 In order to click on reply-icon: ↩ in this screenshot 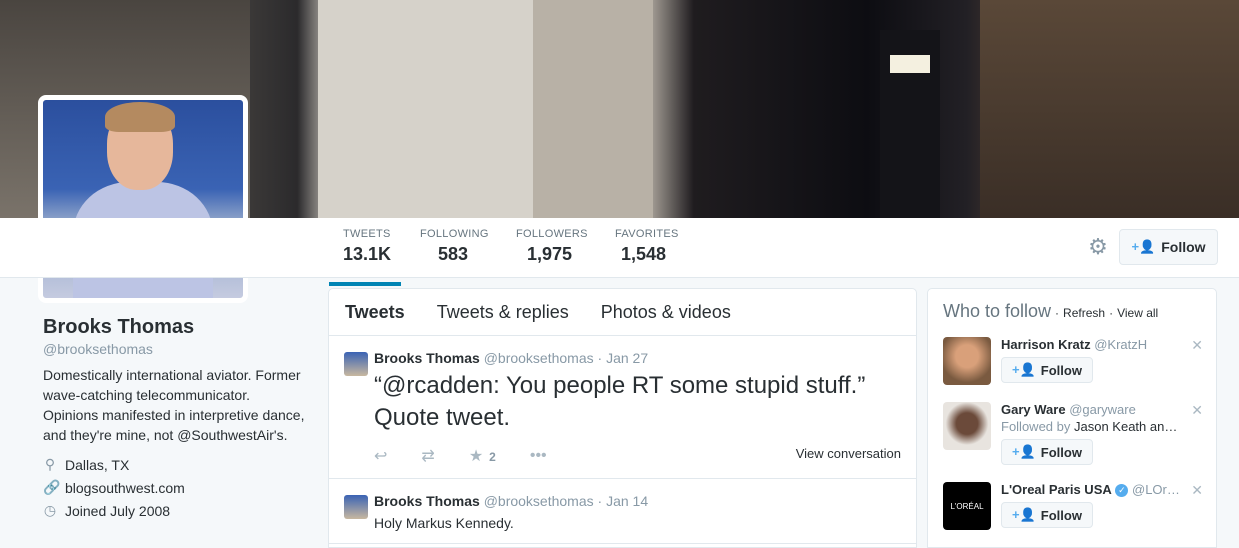, I will do `click(380, 456)`.